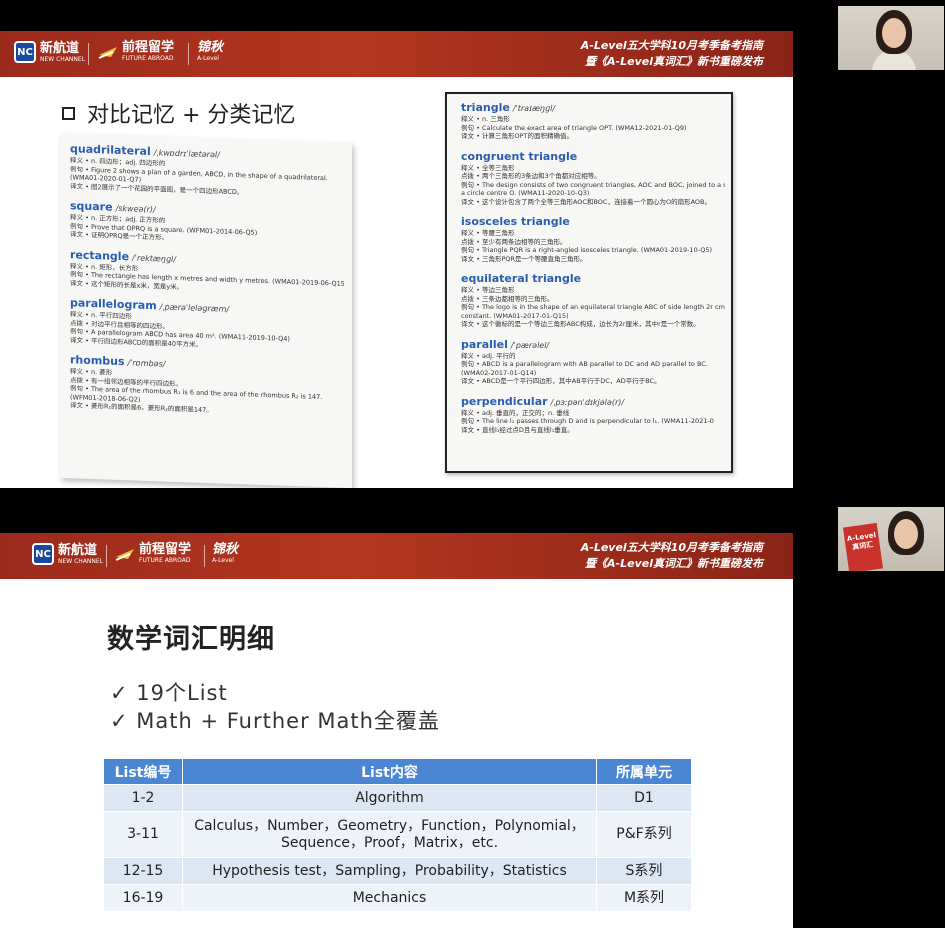 The image size is (945, 928). Describe the element at coordinates (67, 554) in the screenshot. I see `new-channel-logo: NC 新航道 NEW CHANNEL` at that location.